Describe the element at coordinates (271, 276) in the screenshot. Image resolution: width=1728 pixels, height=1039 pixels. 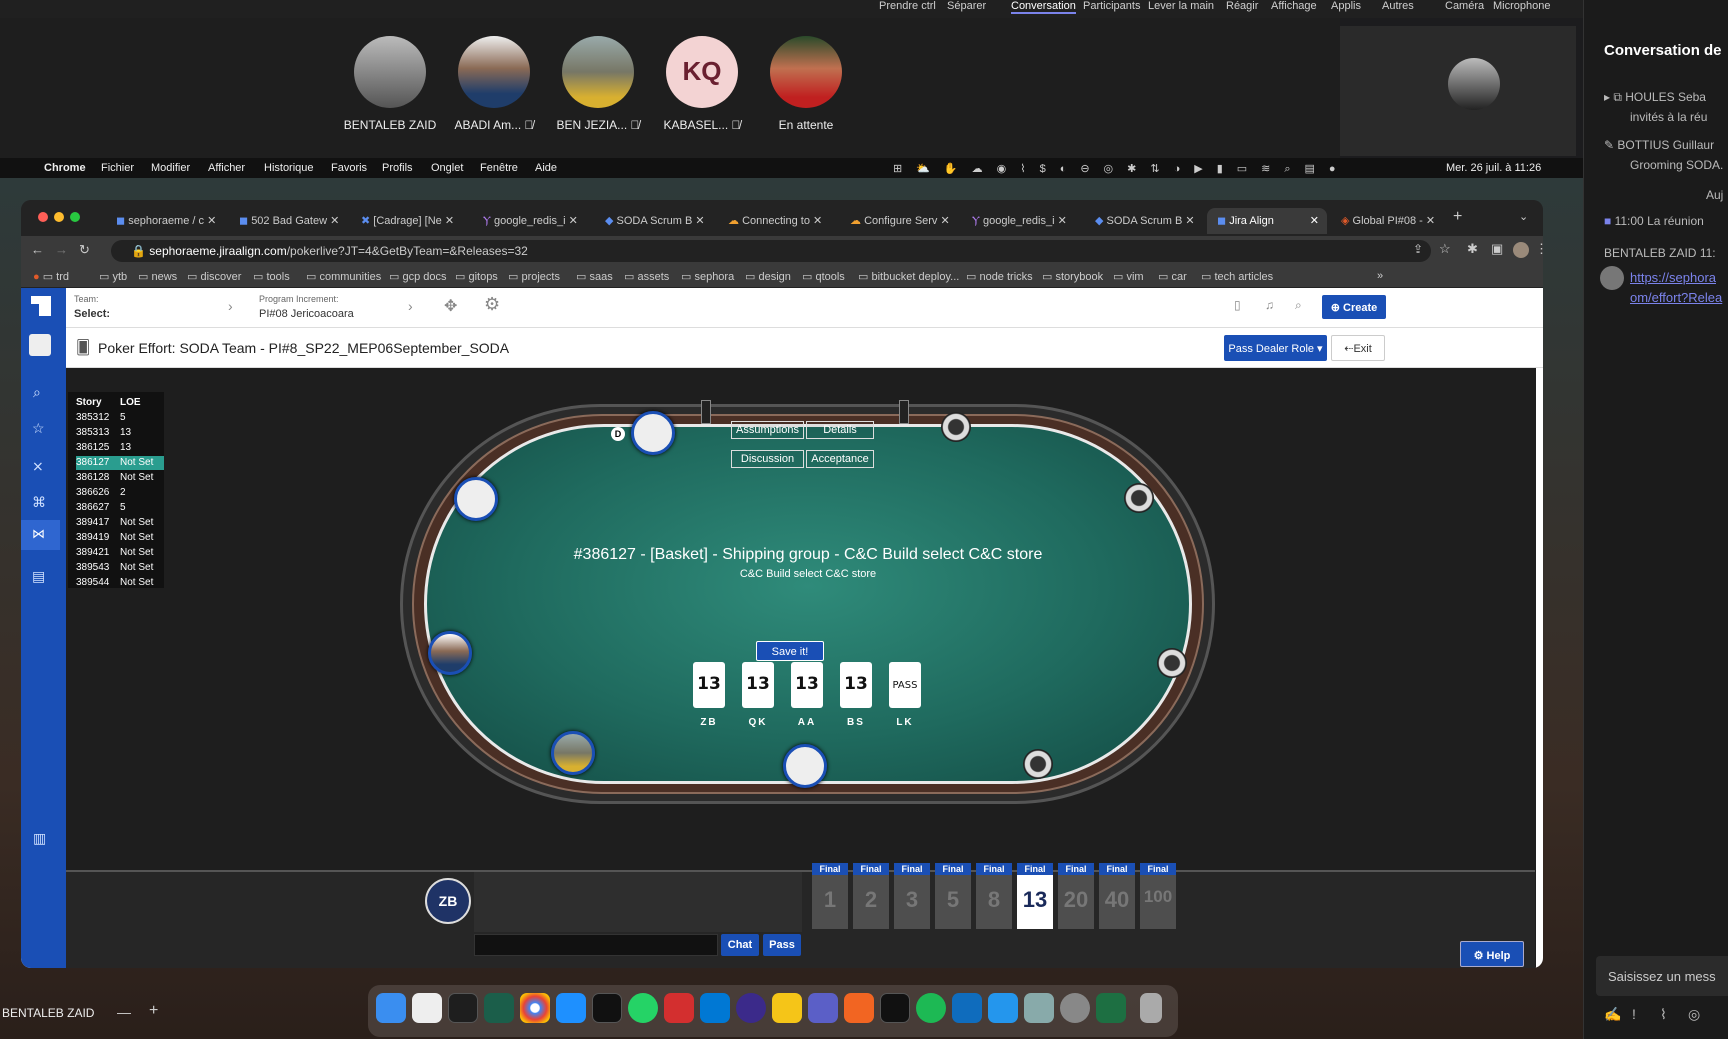
I see `bookmark-folder: ▭ tools` at that location.